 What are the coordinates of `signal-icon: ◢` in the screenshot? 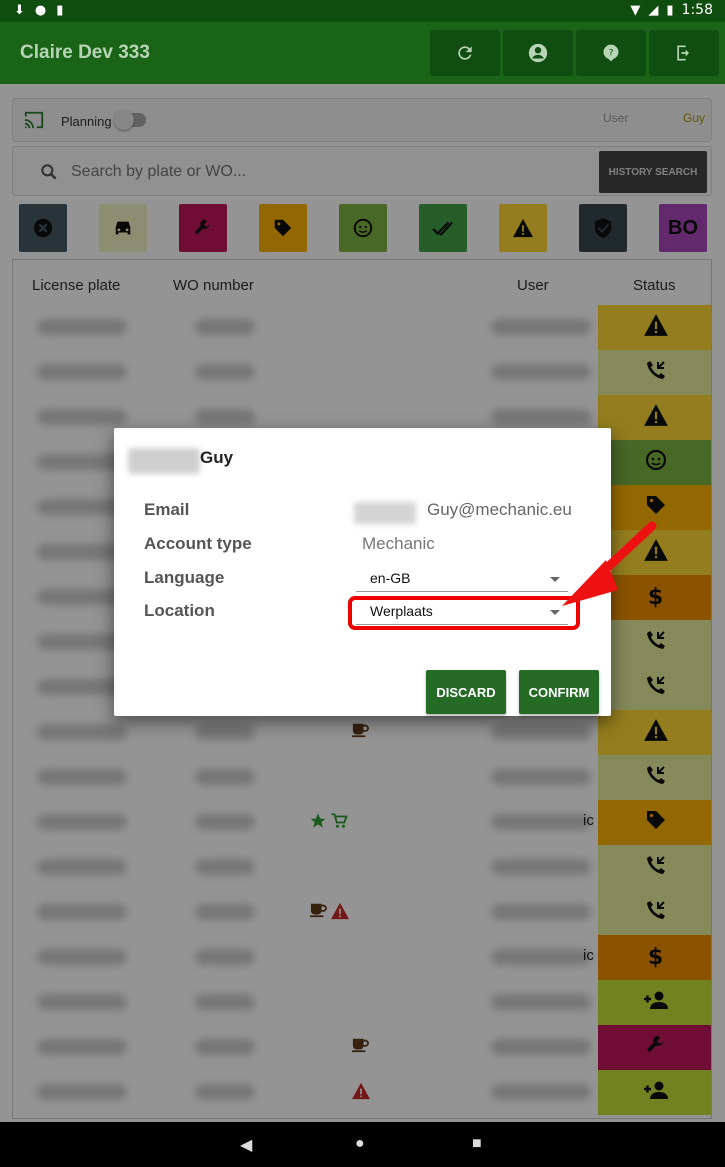 It's located at (653, 10).